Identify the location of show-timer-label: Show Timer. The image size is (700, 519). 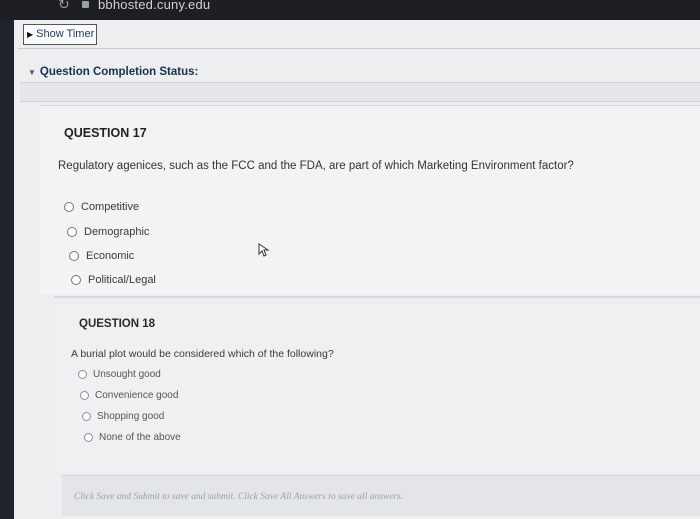
(65, 34).